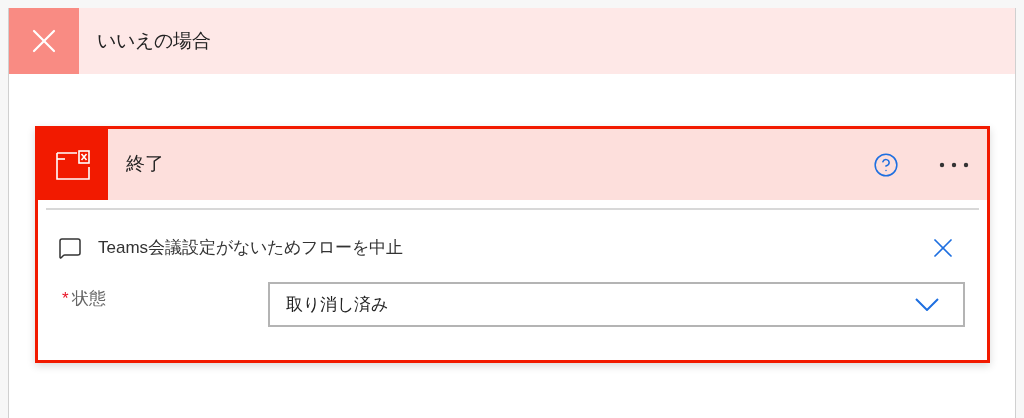 Image resolution: width=1024 pixels, height=418 pixels. I want to click on chevron-icon, so click(927, 304).